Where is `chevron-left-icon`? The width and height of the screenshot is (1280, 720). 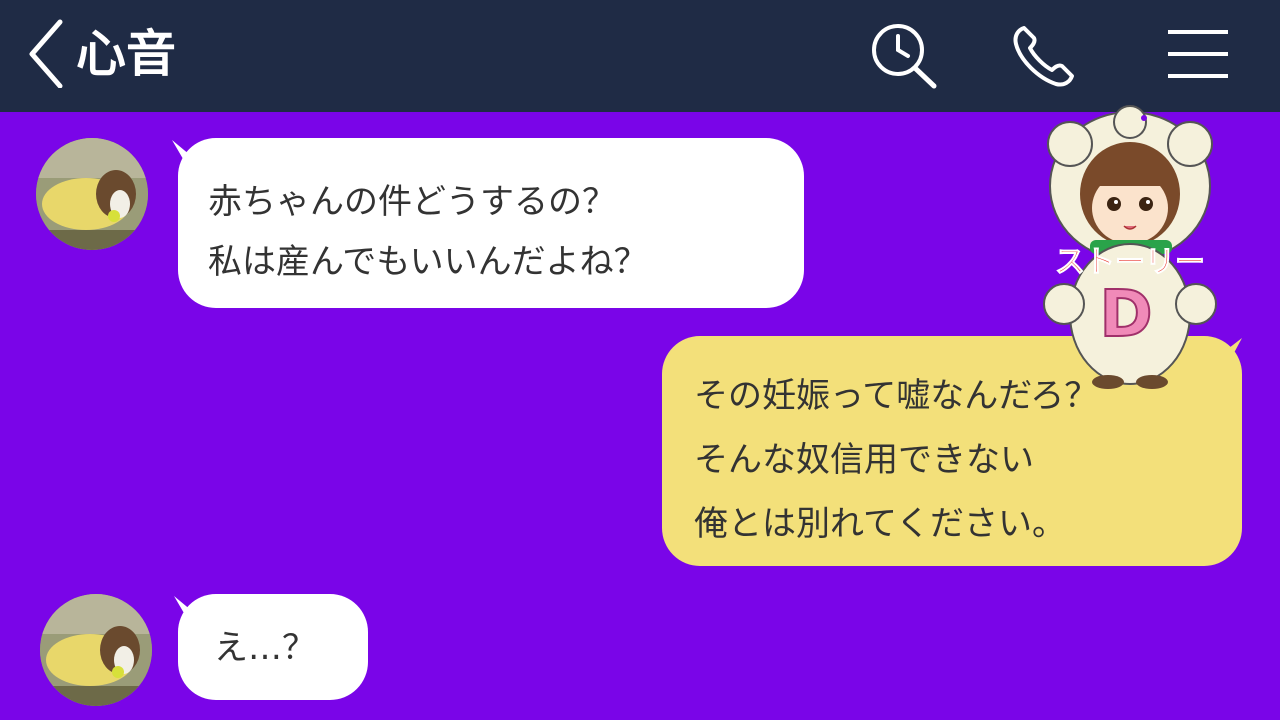 chevron-left-icon is located at coordinates (46, 54).